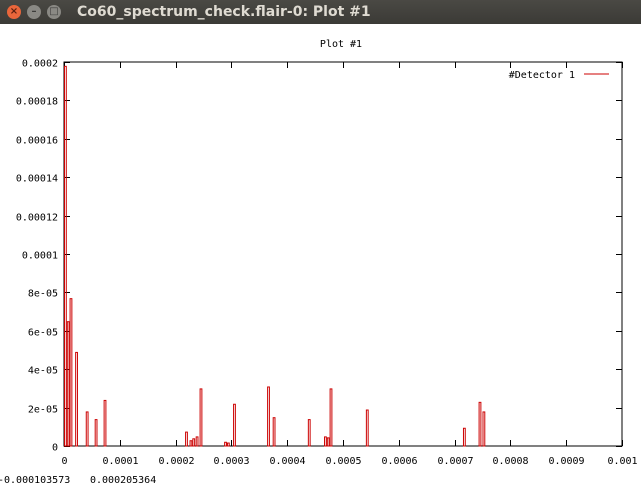  Describe the element at coordinates (54, 12) in the screenshot. I see `maximize-window-button: □` at that location.